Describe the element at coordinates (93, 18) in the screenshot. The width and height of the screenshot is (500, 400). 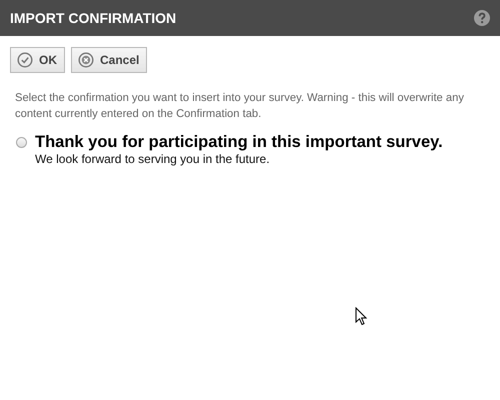
I see `window-title: IMPORT CONFIRMATION` at that location.